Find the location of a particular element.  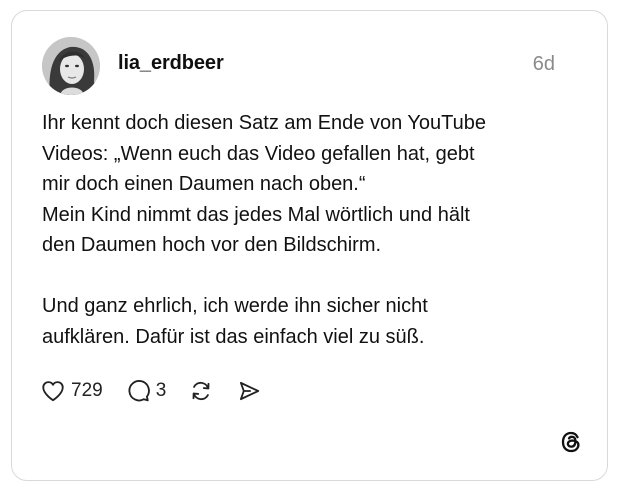

reply-button: 3 is located at coordinates (146, 391).